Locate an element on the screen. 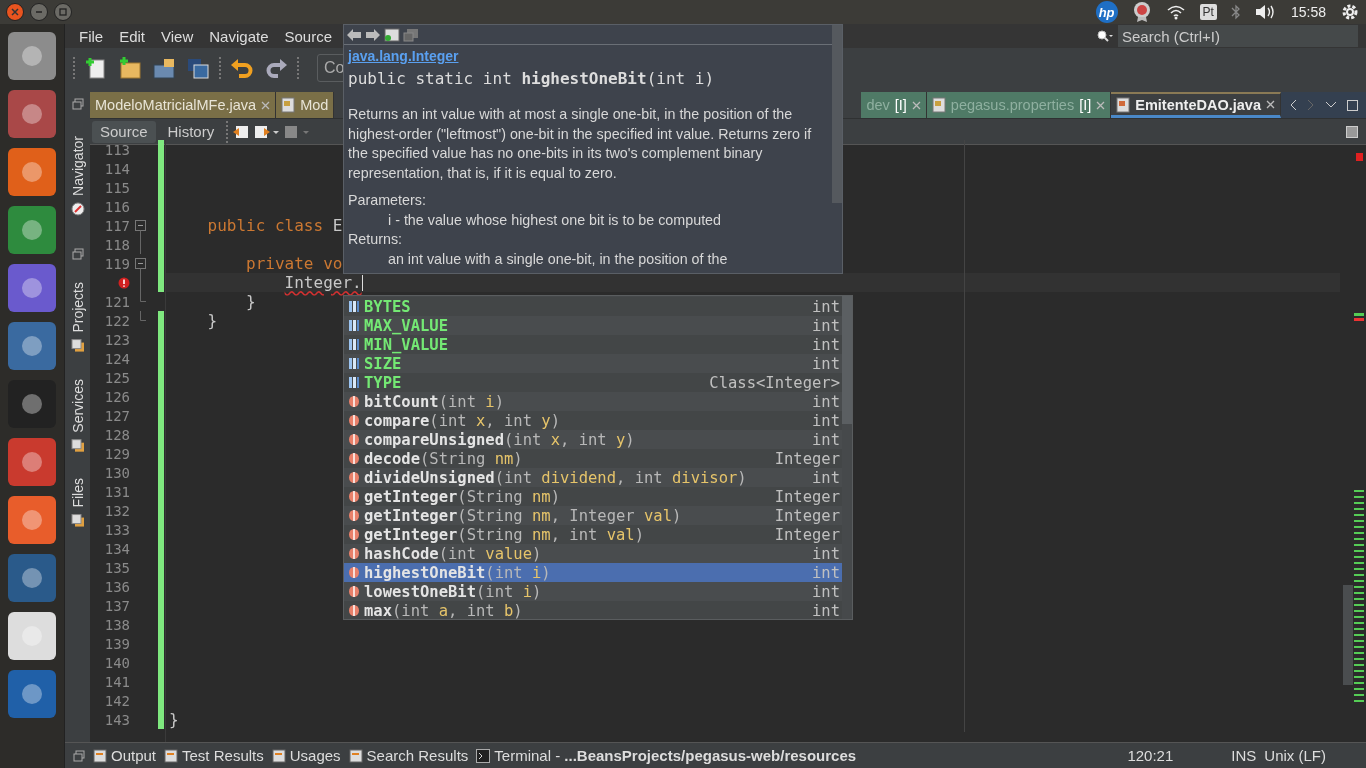  side-tab: Projects is located at coordinates (77, 317).